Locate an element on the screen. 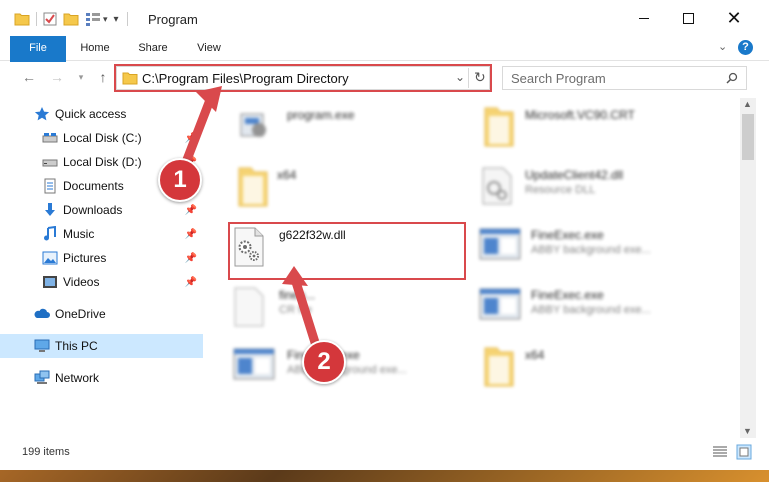 The height and width of the screenshot is (482, 769). step-badge-1: 1 is located at coordinates (180, 180).